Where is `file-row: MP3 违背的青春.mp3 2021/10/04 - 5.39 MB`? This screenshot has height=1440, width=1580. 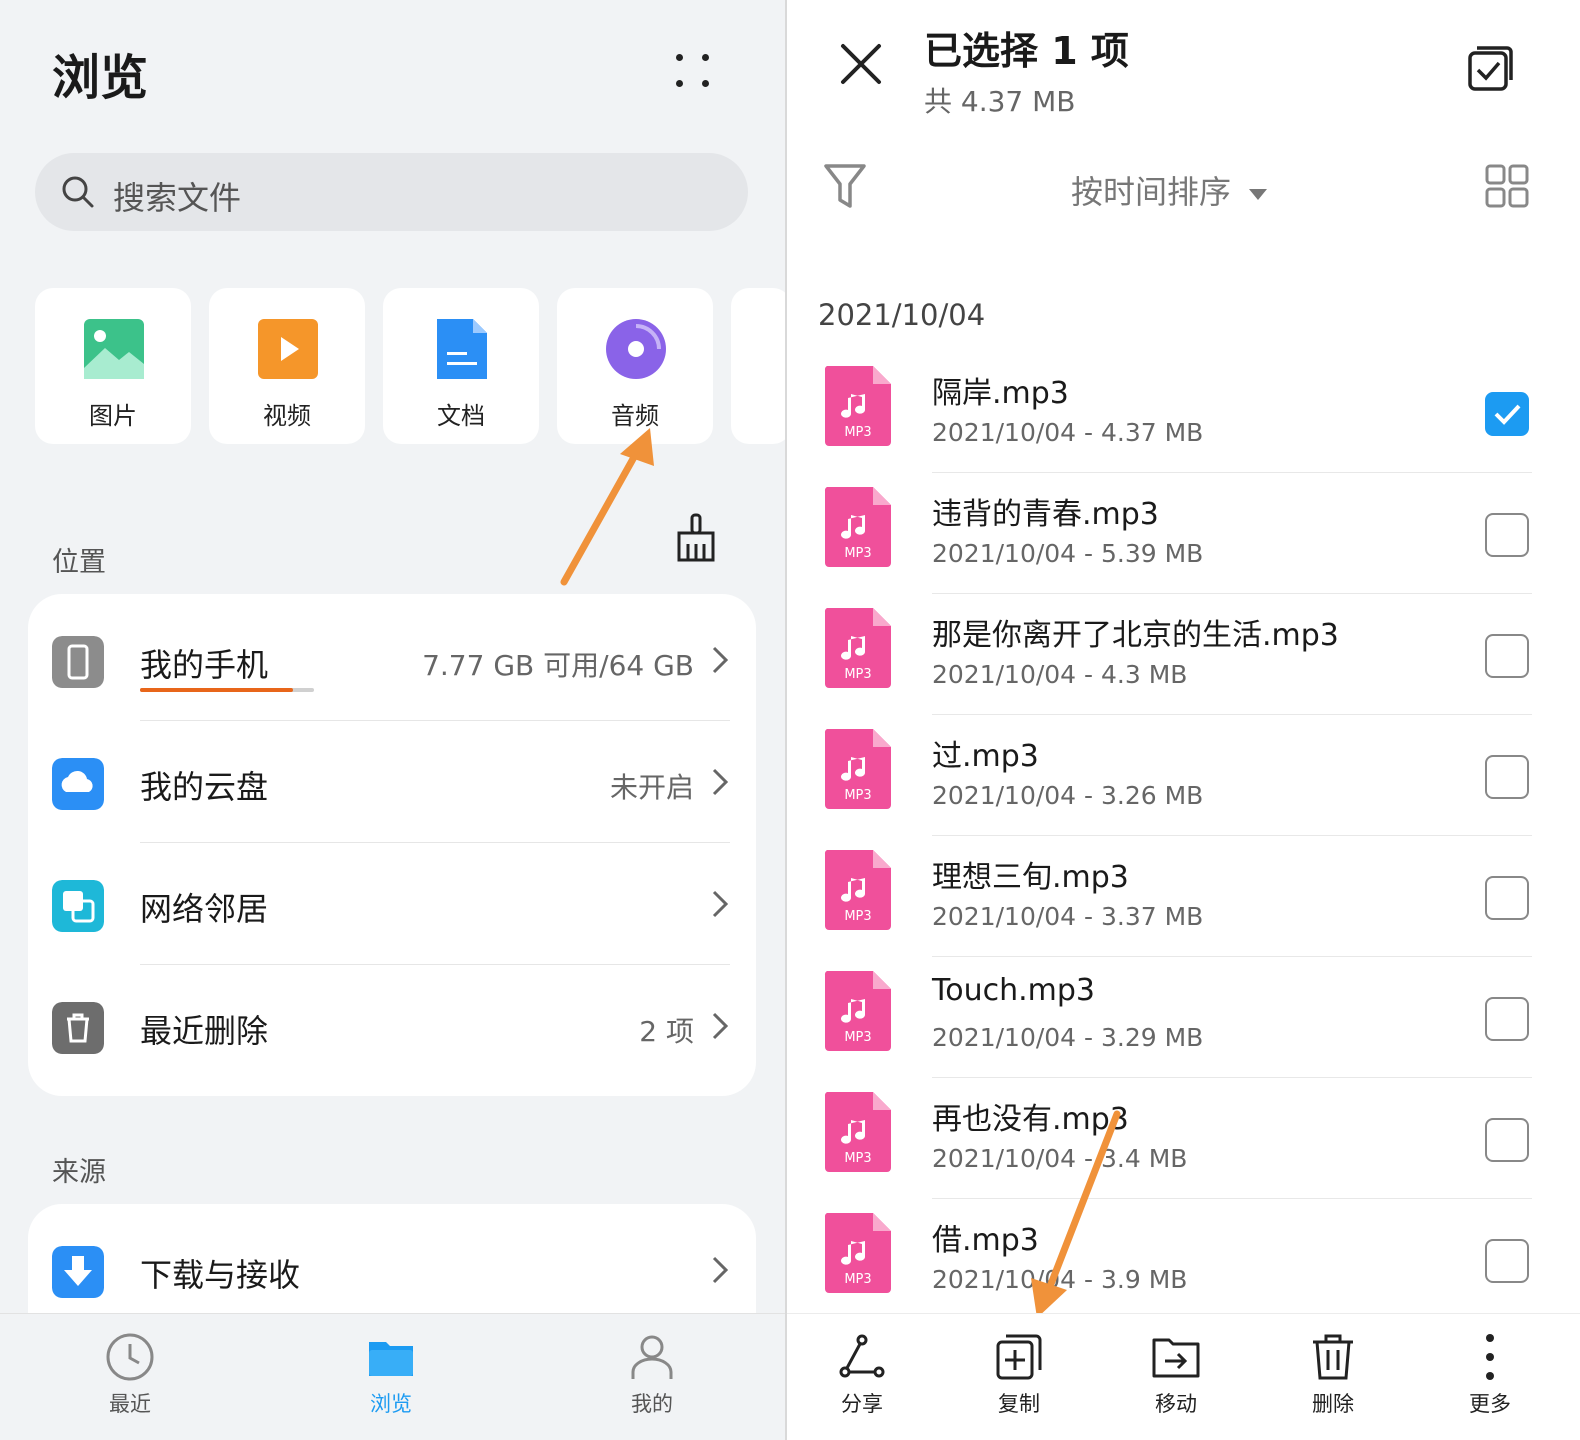
file-row: MP3 违背的青春.mp3 2021/10/04 - 5.39 MB is located at coordinates (1183, 533).